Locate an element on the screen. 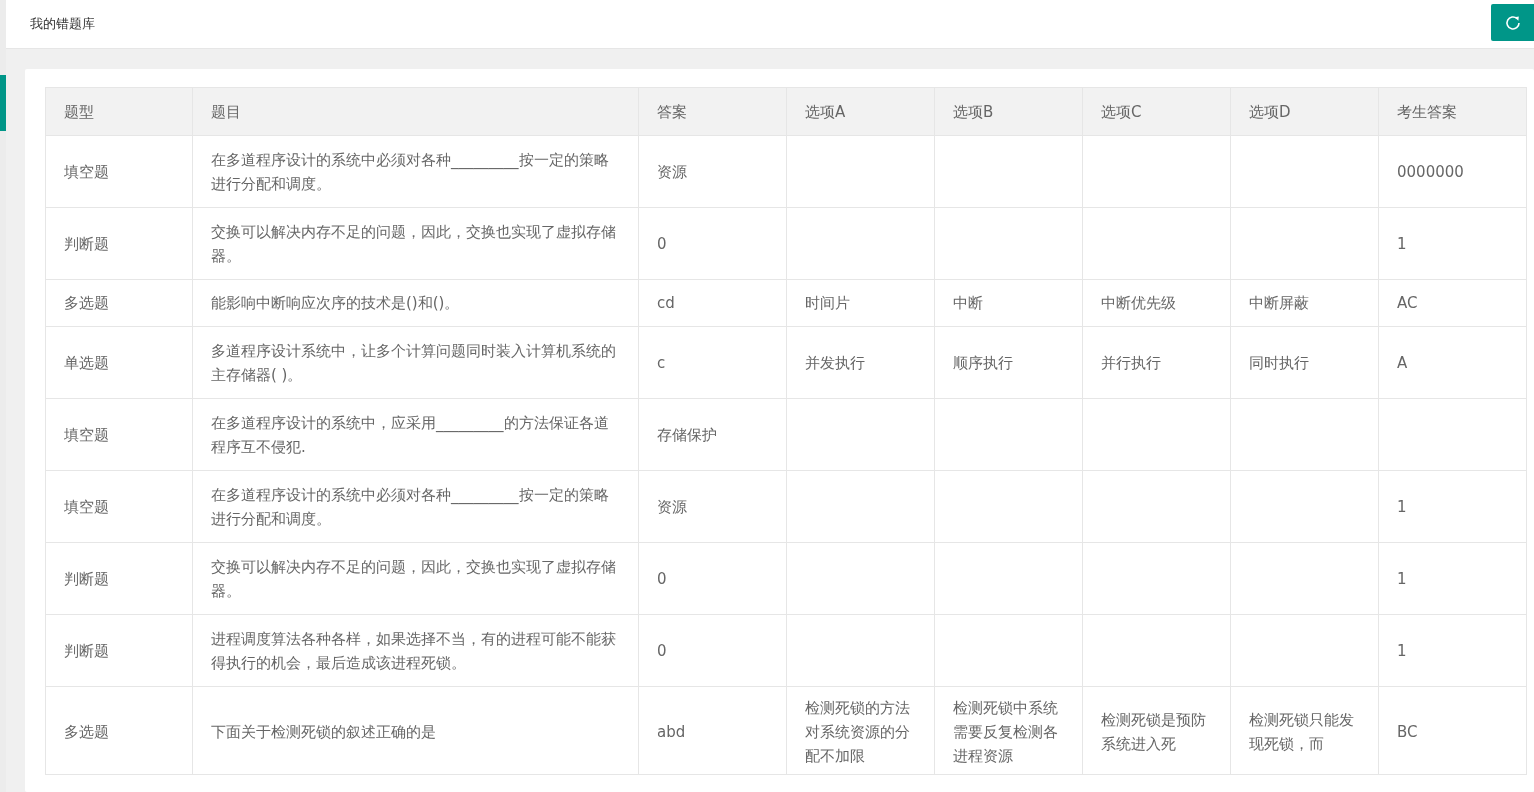 This screenshot has height=792, width=1534. refresh-button is located at coordinates (1512, 22).